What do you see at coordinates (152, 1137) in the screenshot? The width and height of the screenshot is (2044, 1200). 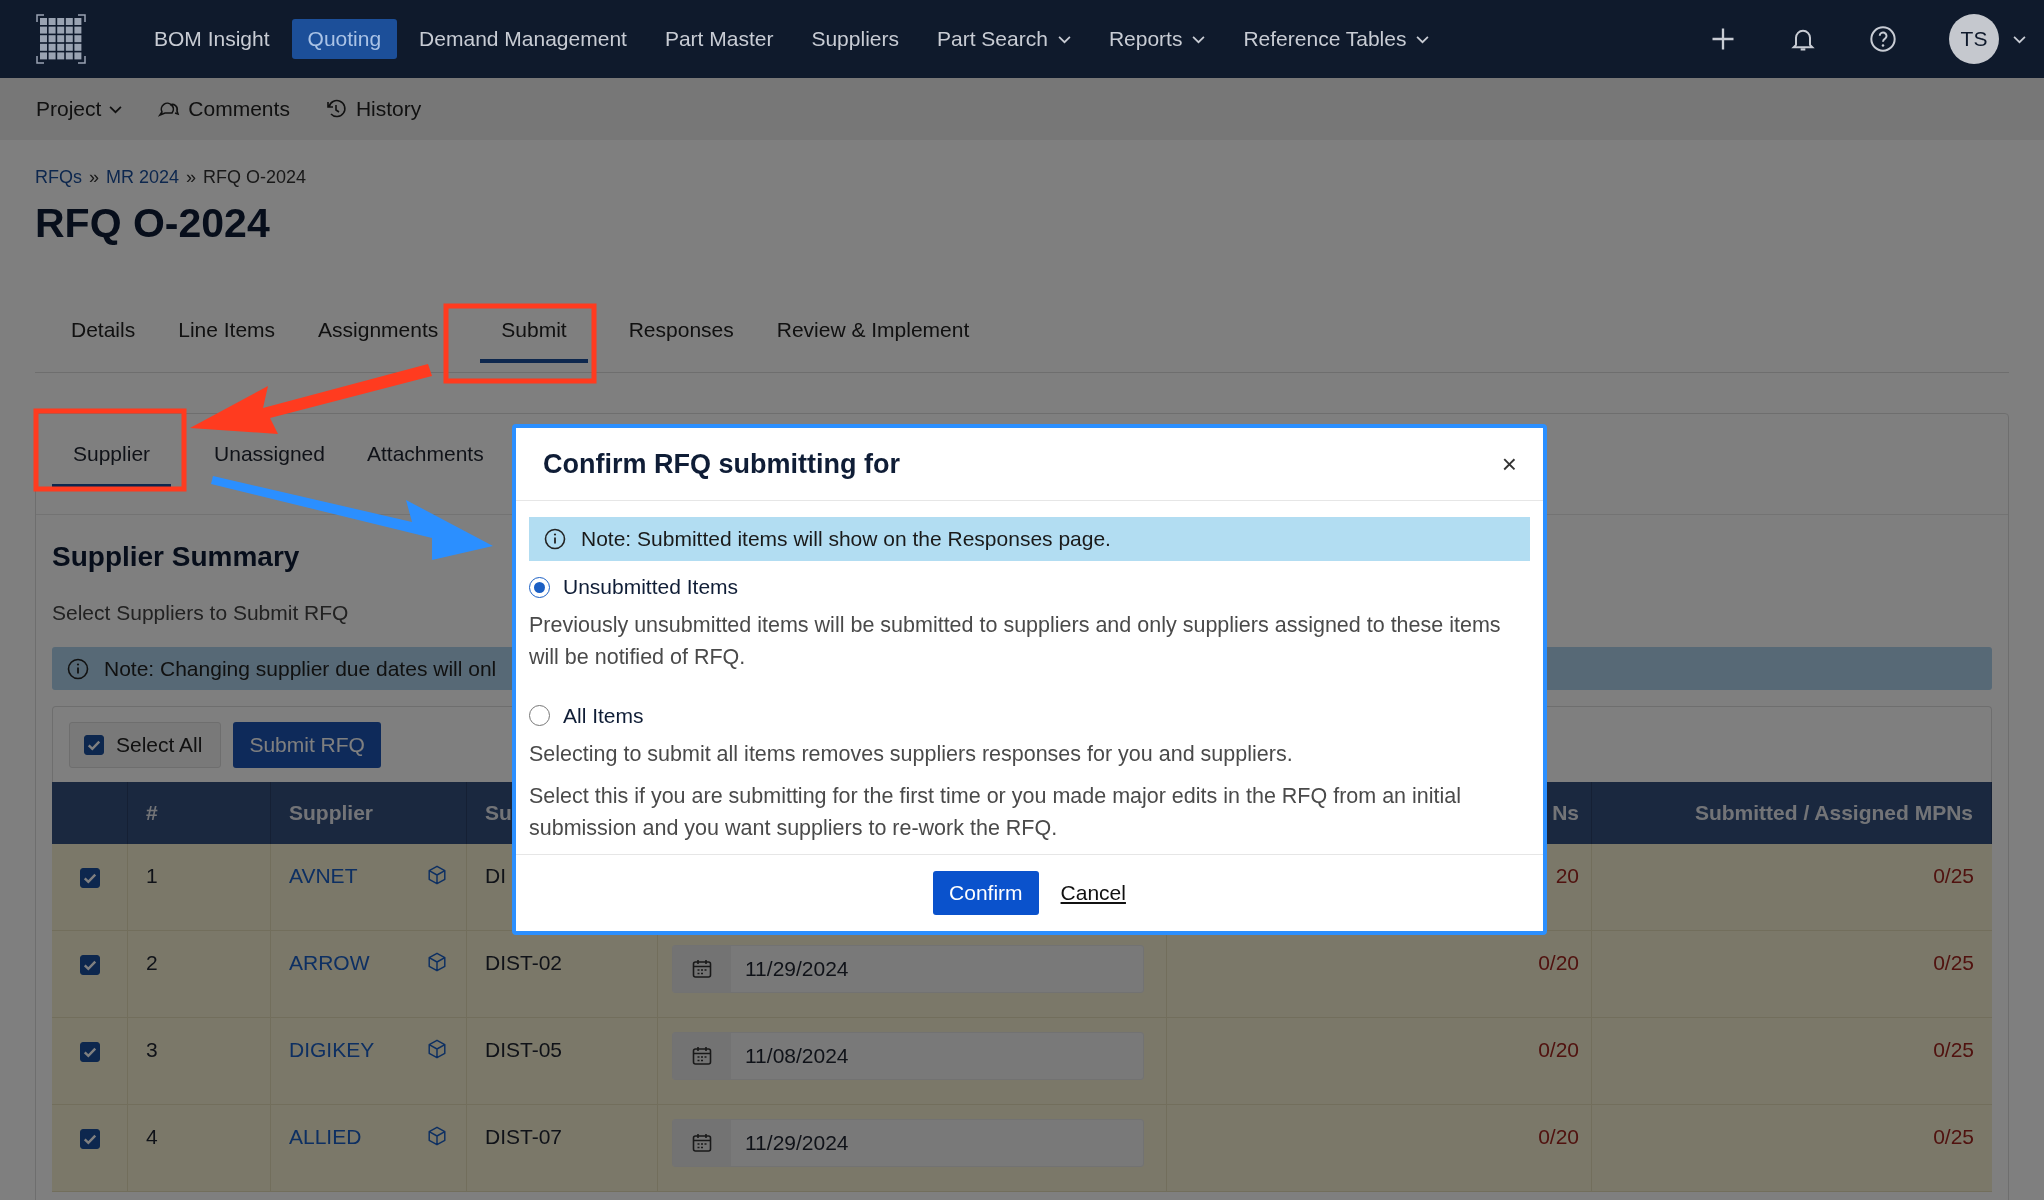 I see `table-cell: 4` at bounding box center [152, 1137].